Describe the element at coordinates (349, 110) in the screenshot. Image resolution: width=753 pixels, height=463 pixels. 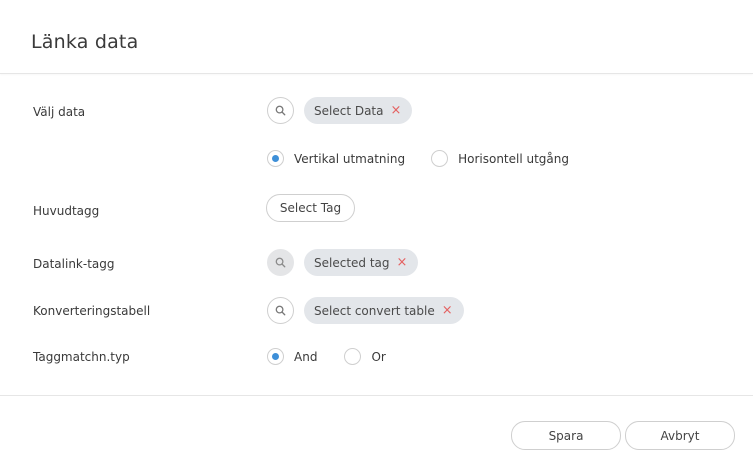
I see `select-data-chip-label: Select Data` at that location.